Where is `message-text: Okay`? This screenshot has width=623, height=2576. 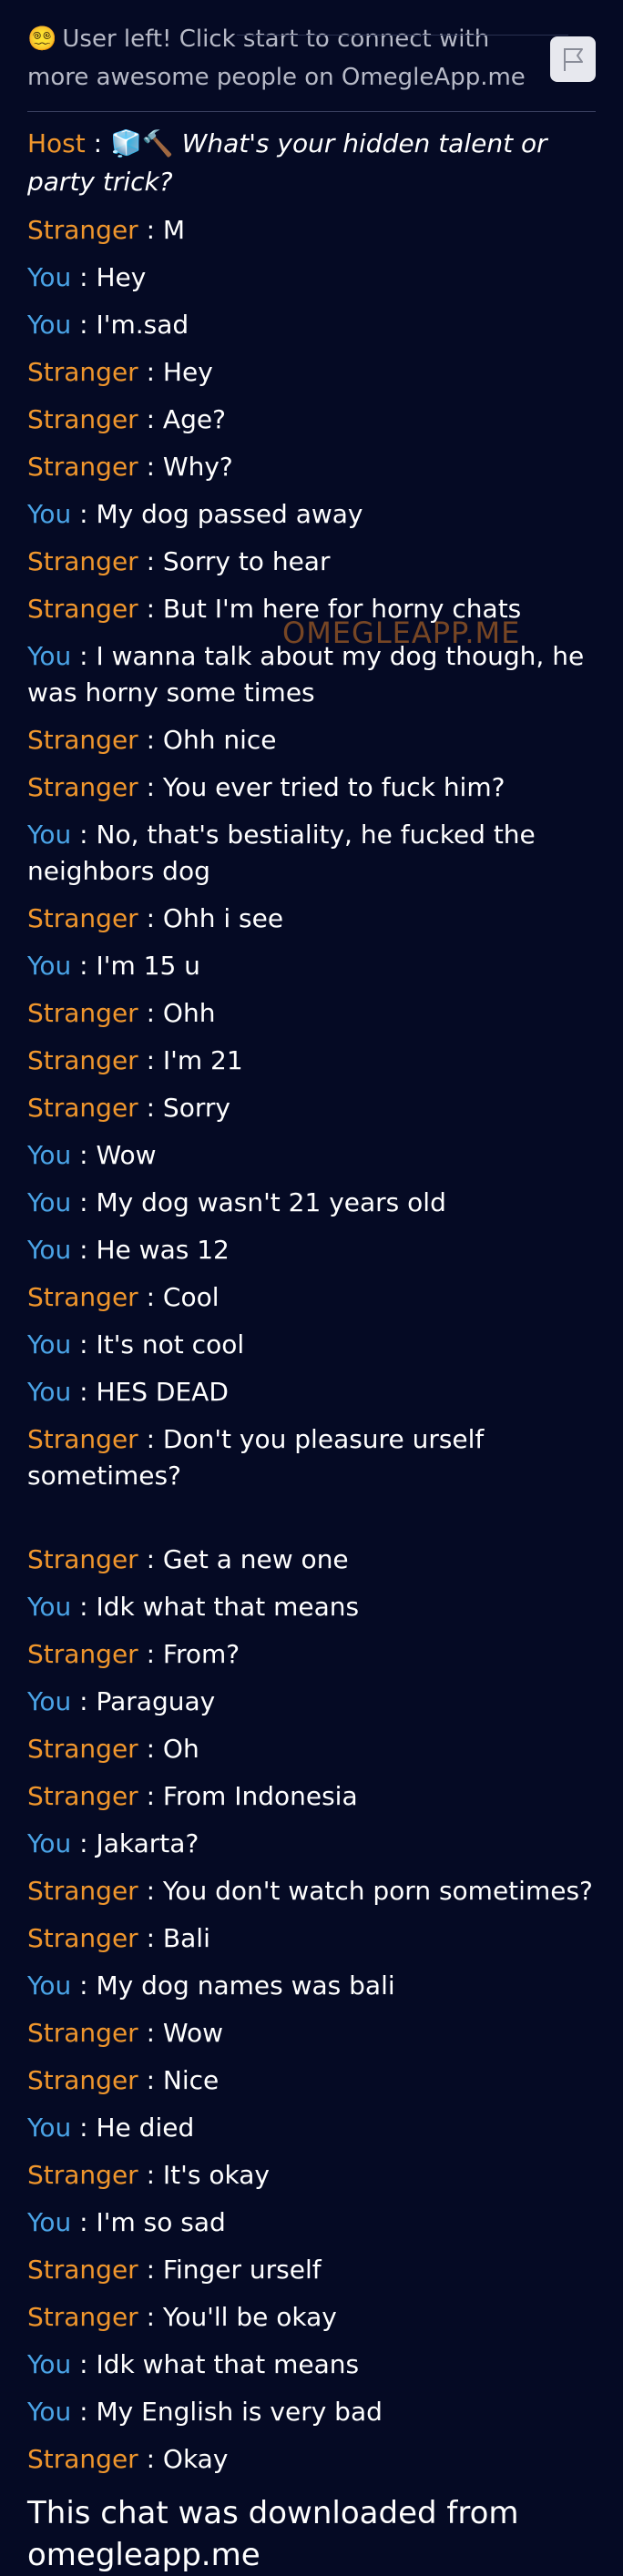
message-text: Okay is located at coordinates (195, 2459).